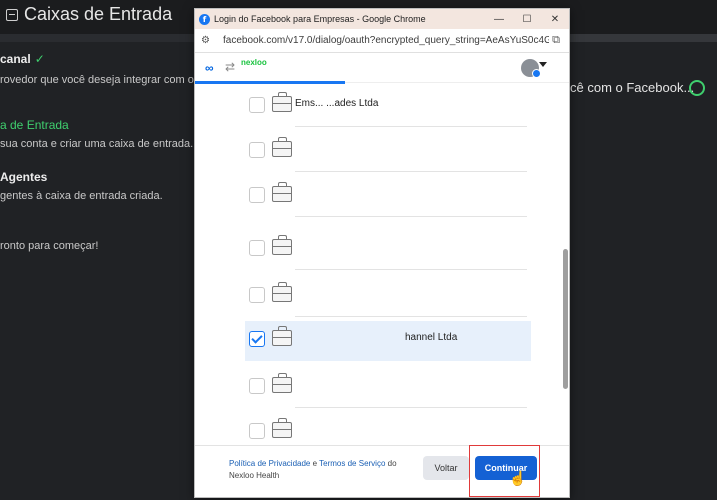  Describe the element at coordinates (24, 177) in the screenshot. I see `step-agents-title: Agentes` at that location.